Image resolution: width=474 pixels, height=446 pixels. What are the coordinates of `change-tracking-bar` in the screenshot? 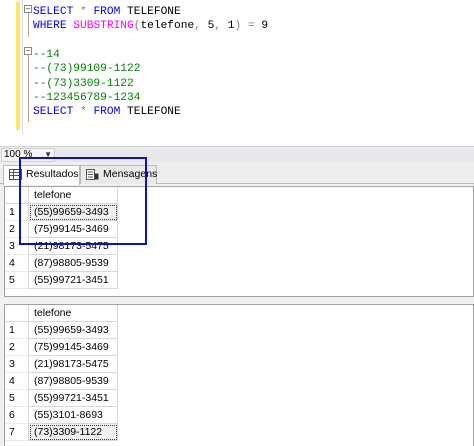 It's located at (18, 66).